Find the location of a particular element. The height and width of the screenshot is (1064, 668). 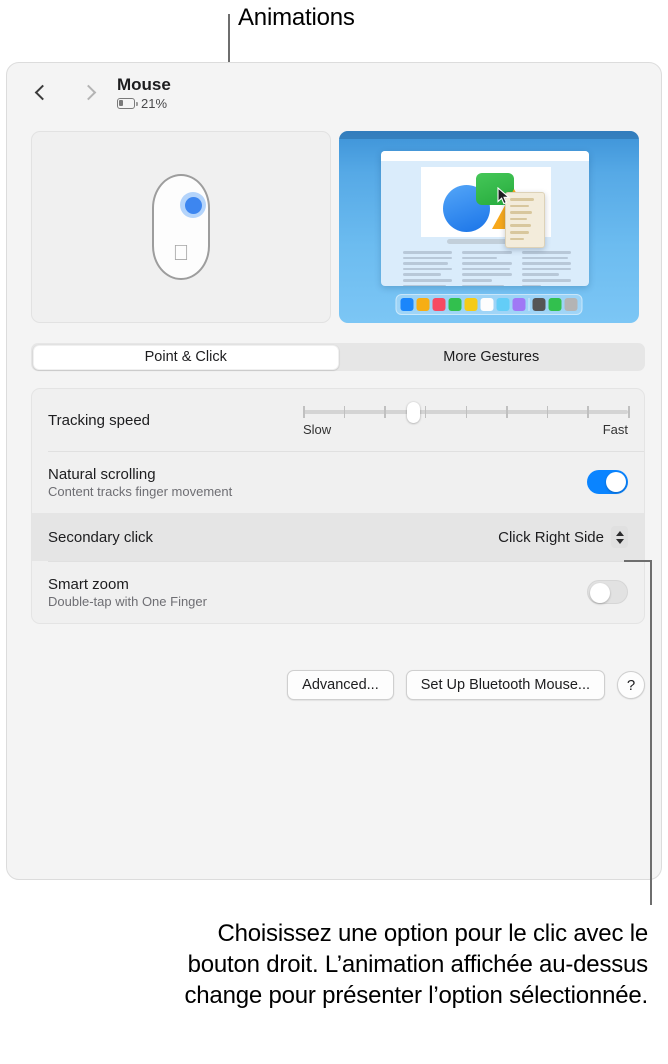

tab-point-and-click: Point & Click is located at coordinates (185, 357).